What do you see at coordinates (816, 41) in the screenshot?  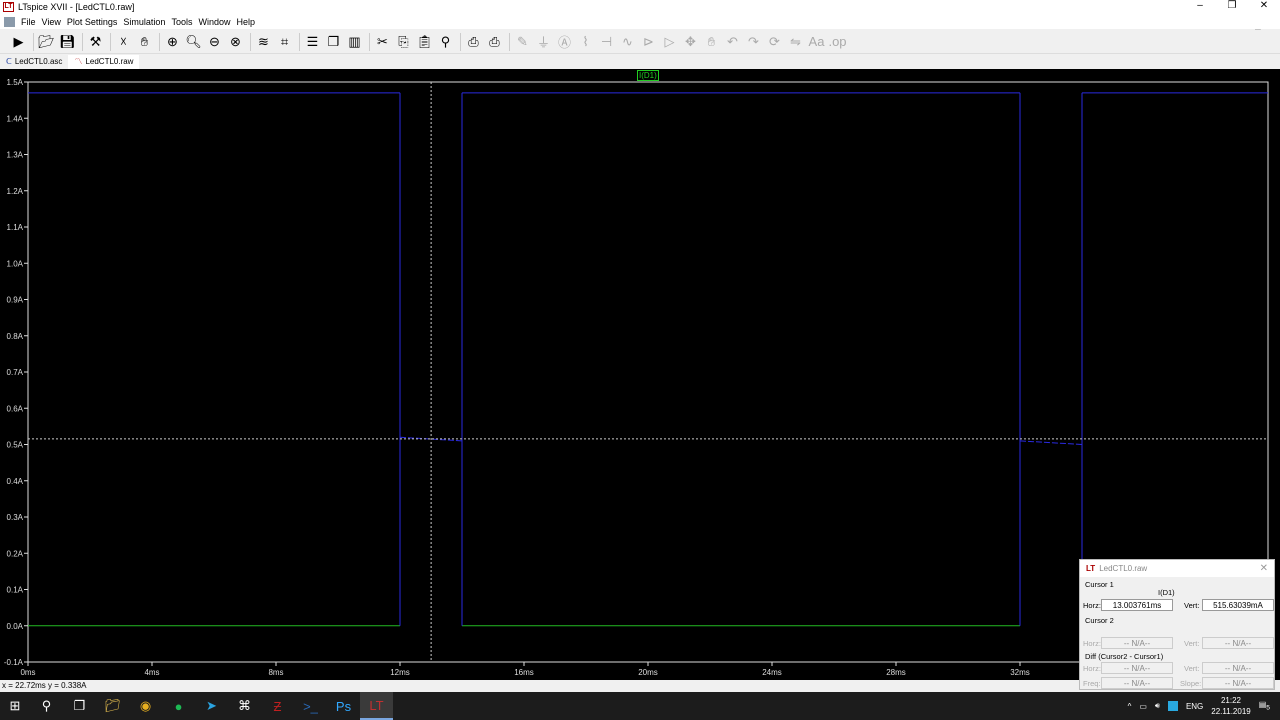 I see `text-icon: Aa` at bounding box center [816, 41].